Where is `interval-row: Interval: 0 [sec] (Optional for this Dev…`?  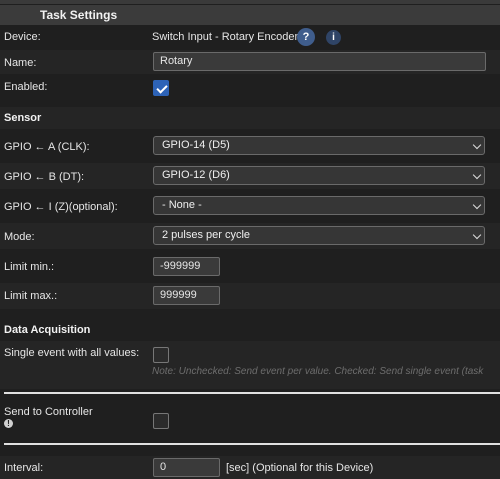 interval-row: Interval: 0 [sec] (Optional for this Dev… is located at coordinates (250, 467).